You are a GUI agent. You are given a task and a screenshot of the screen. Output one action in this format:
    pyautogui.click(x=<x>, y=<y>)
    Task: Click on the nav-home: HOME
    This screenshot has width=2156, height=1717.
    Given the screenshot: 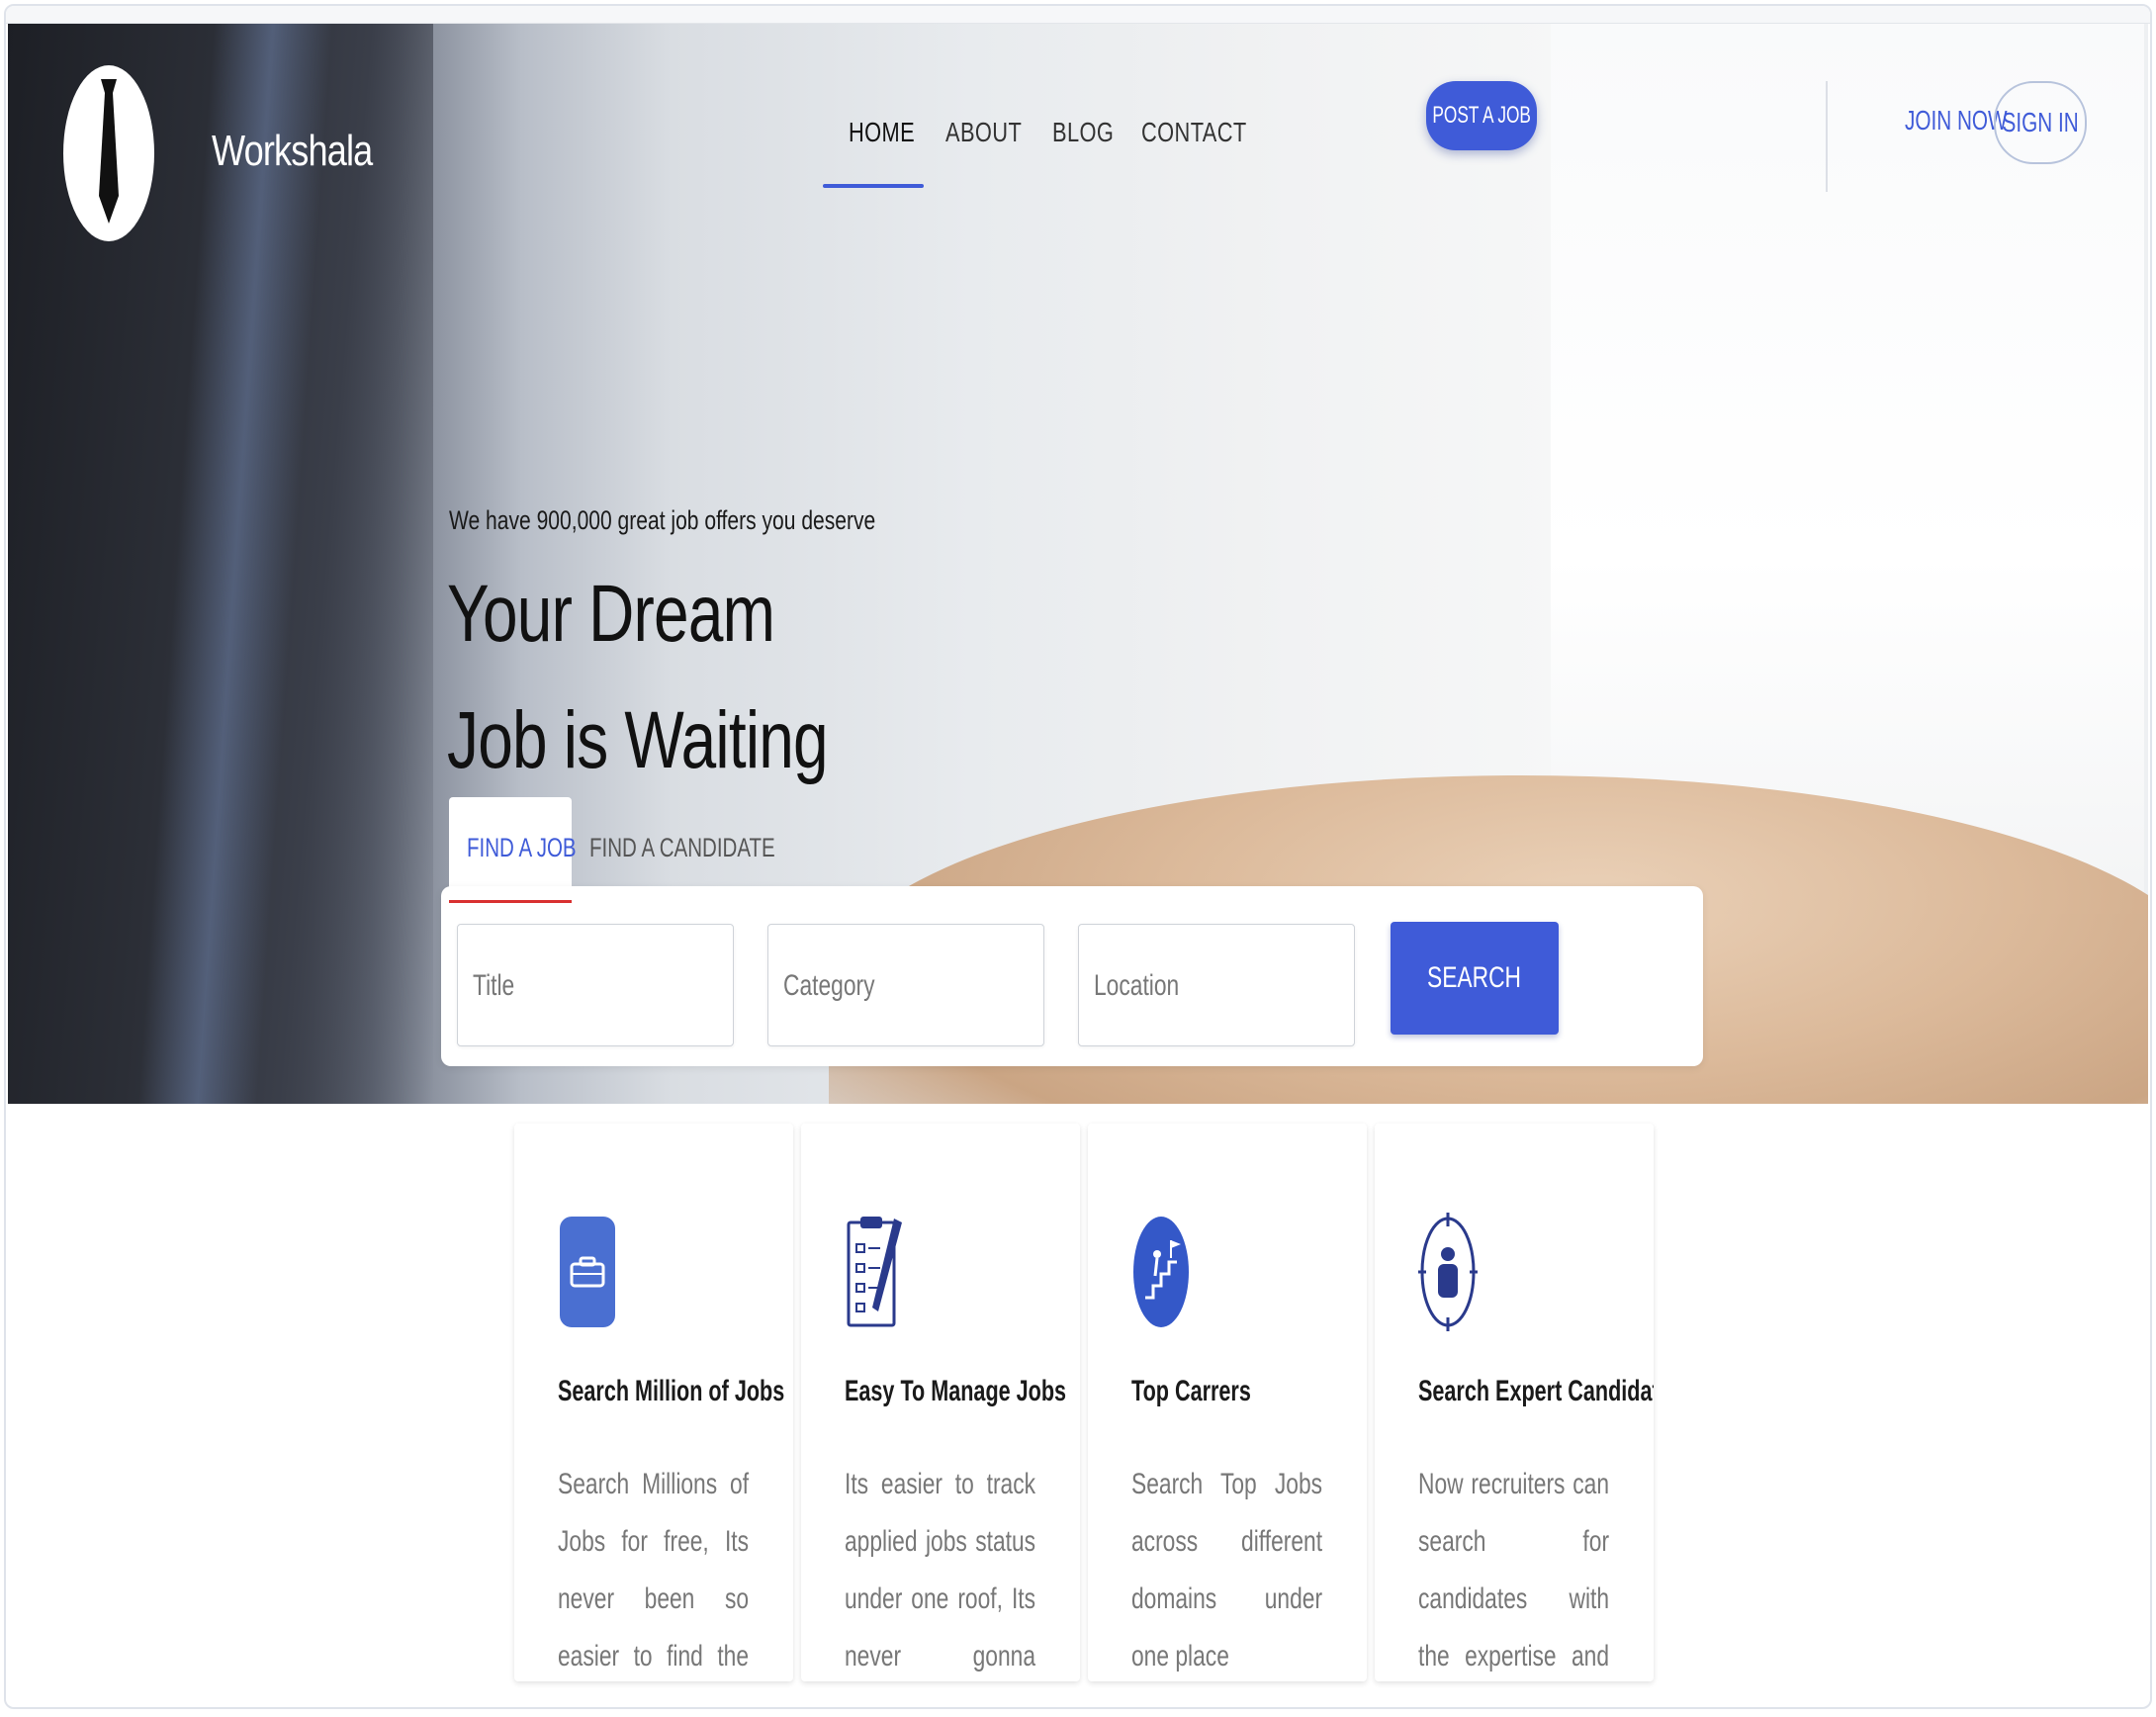 What is the action you would take?
    pyautogui.click(x=882, y=132)
    